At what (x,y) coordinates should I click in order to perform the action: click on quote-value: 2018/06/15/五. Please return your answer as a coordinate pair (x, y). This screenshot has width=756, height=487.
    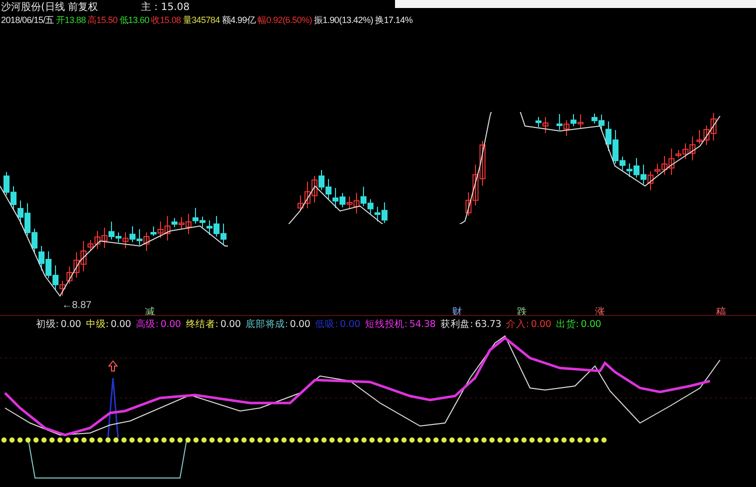
    Looking at the image, I should click on (27, 20).